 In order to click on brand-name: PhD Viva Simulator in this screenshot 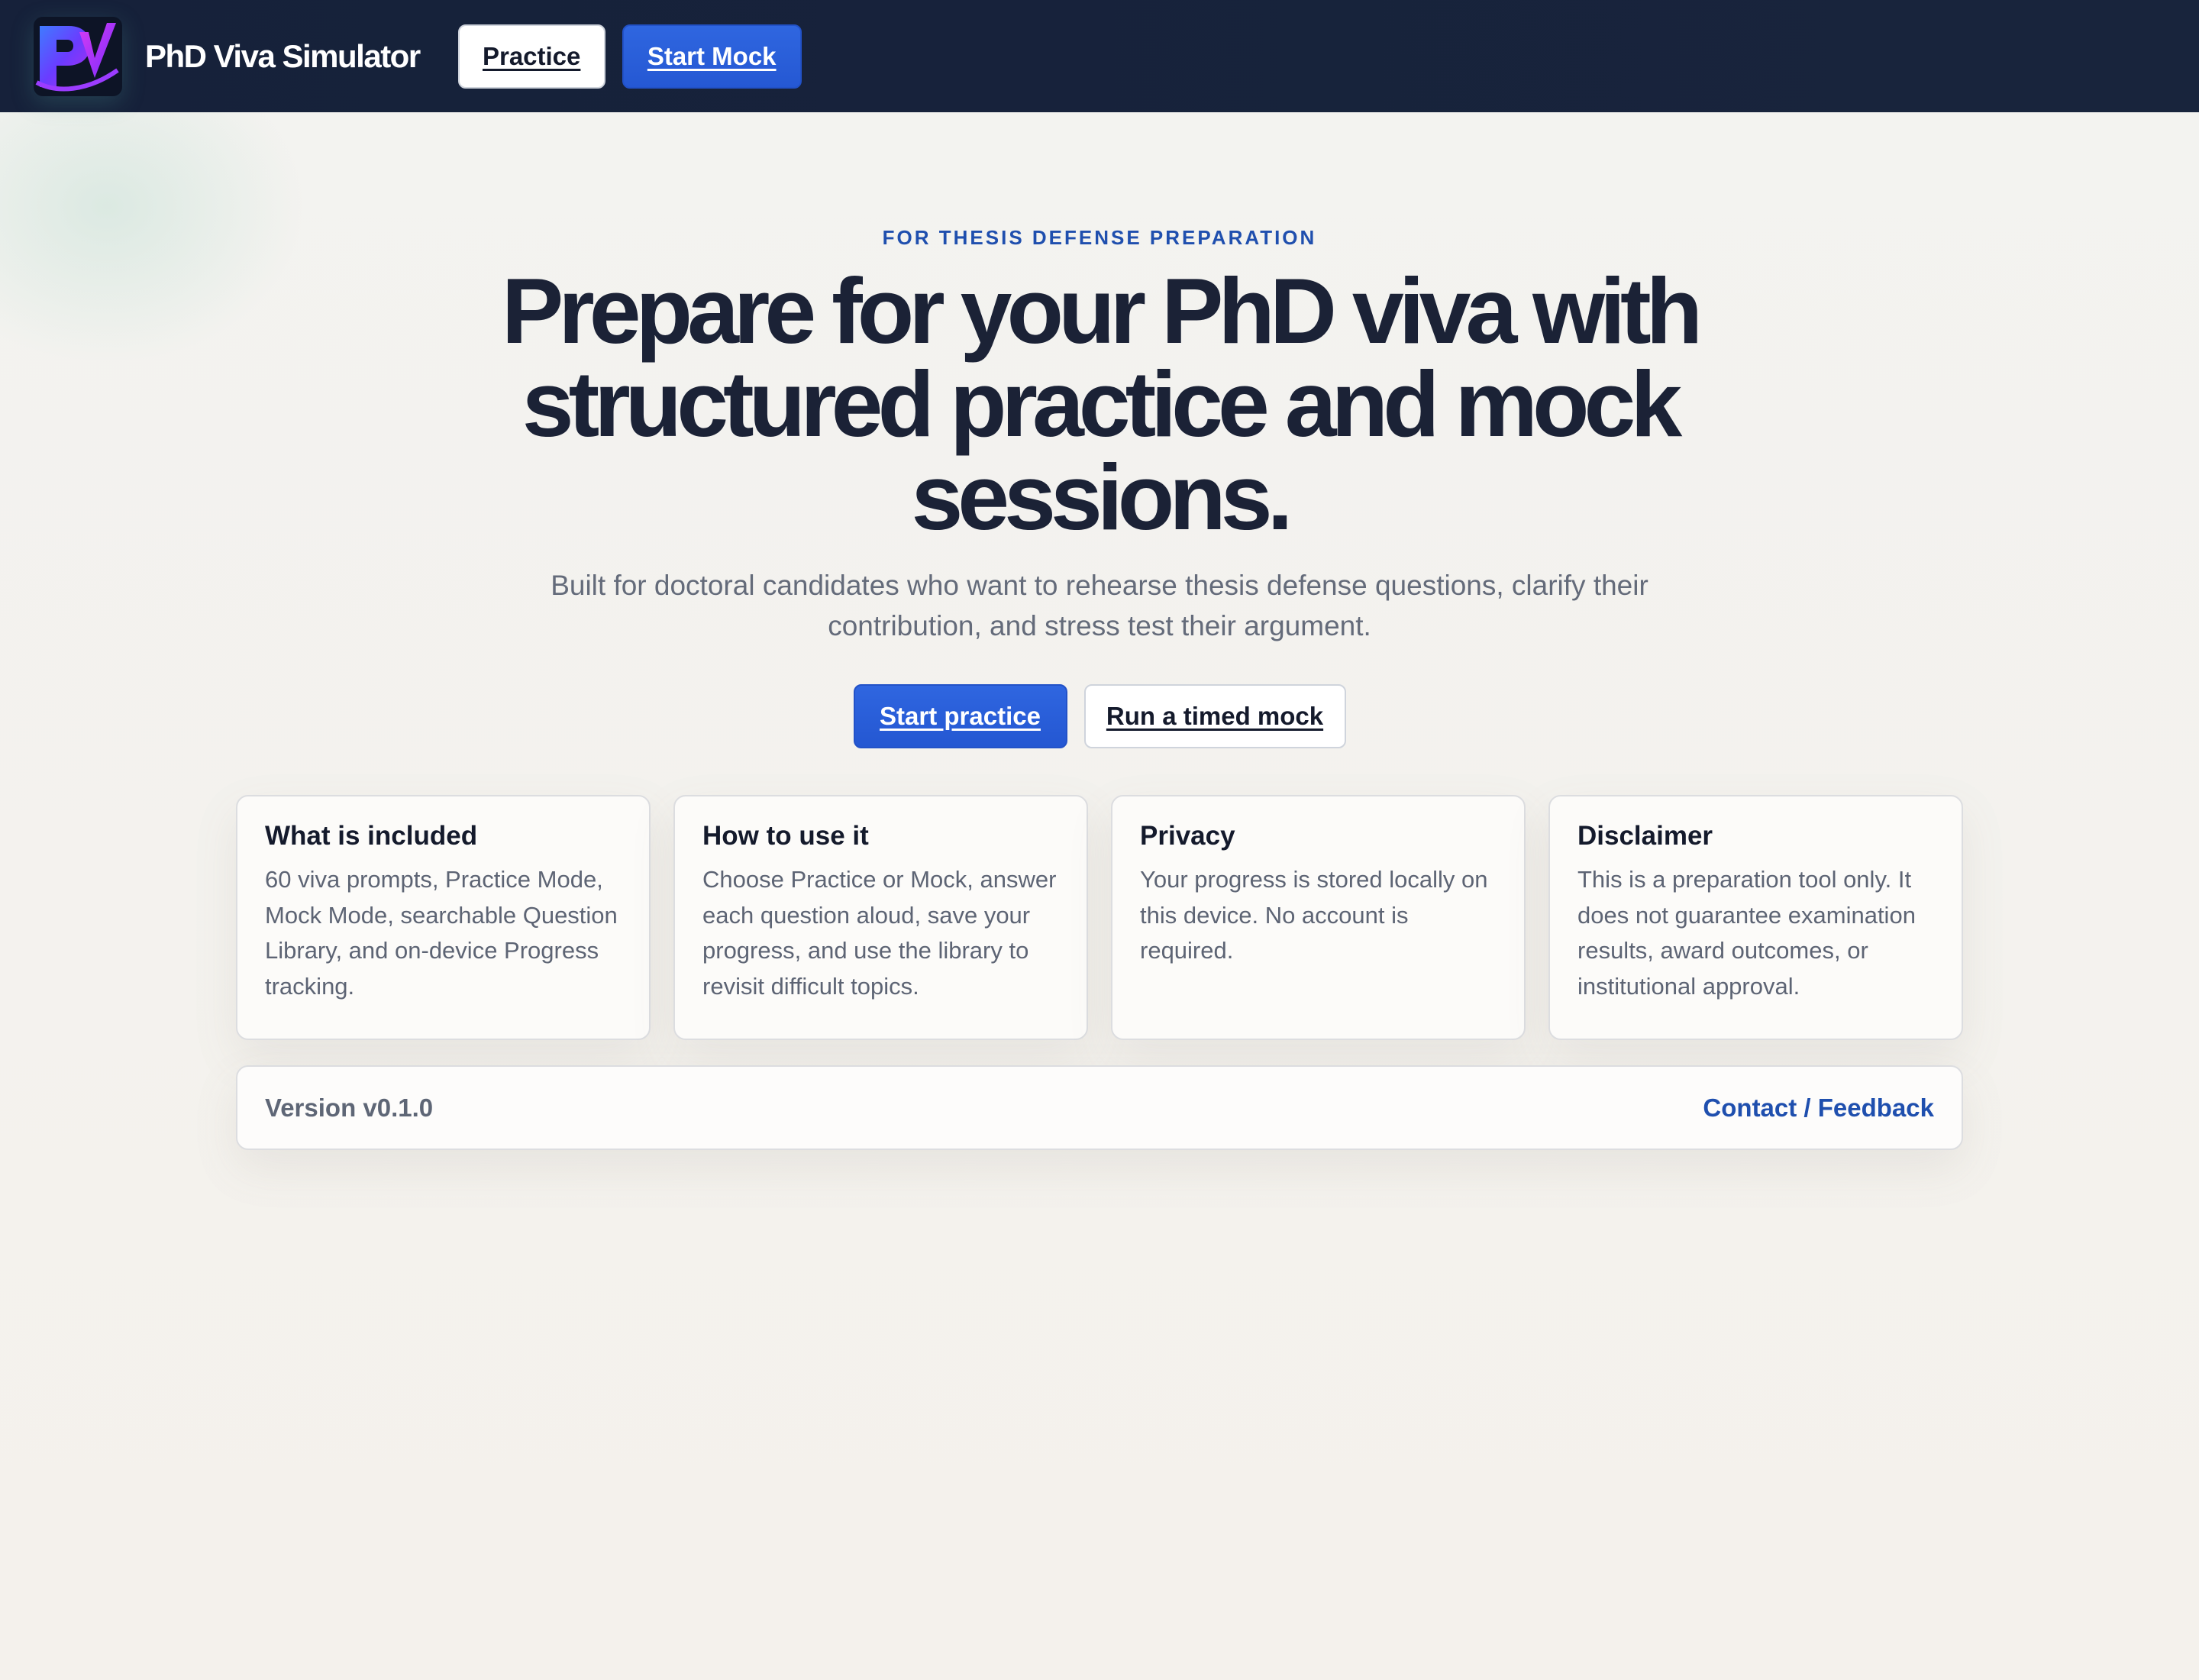, I will do `click(283, 56)`.